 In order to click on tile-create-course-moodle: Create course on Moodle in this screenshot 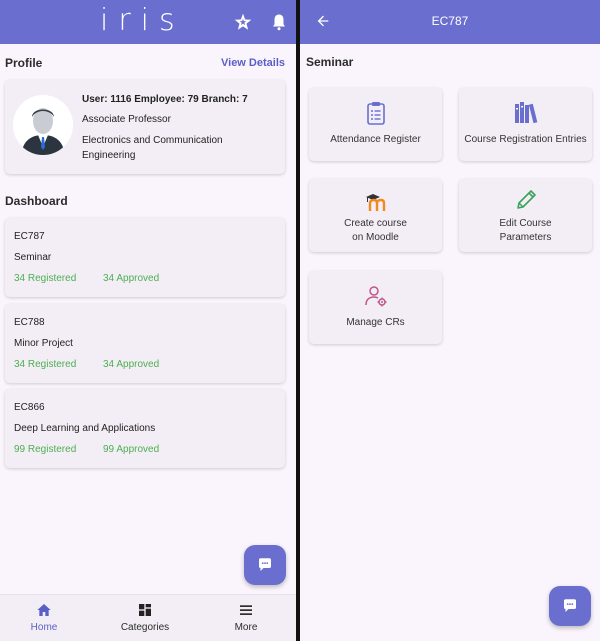, I will do `click(375, 215)`.